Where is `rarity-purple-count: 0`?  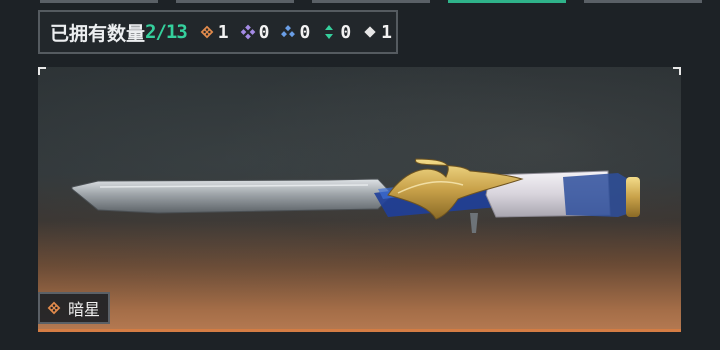 rarity-purple-count: 0 is located at coordinates (264, 32).